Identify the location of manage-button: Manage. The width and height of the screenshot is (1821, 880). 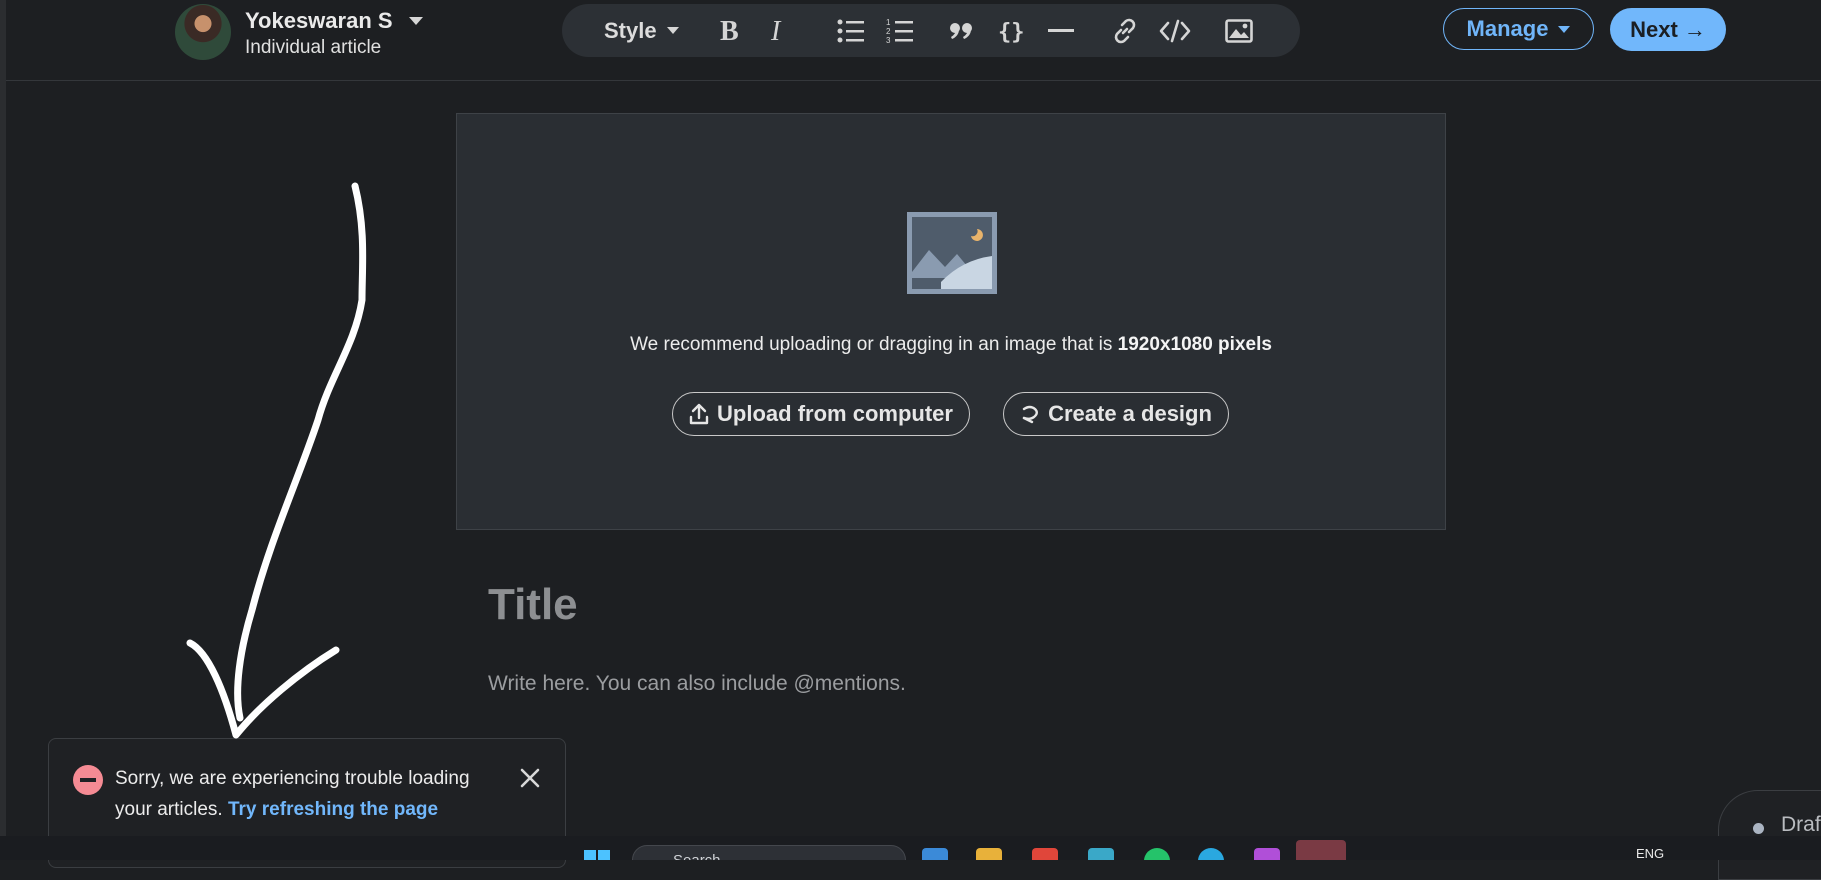
(1518, 29).